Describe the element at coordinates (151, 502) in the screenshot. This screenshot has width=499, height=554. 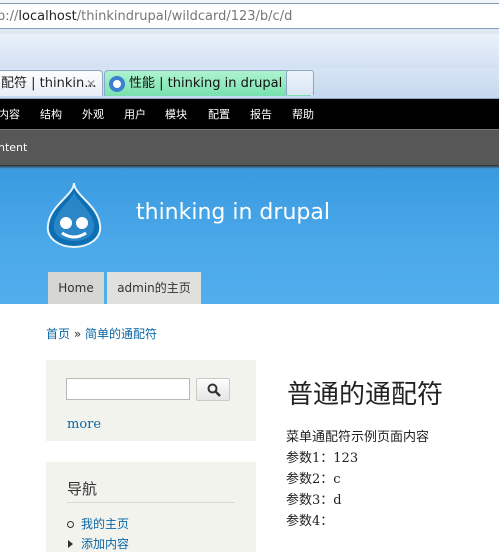
I see `navigation-divider` at that location.